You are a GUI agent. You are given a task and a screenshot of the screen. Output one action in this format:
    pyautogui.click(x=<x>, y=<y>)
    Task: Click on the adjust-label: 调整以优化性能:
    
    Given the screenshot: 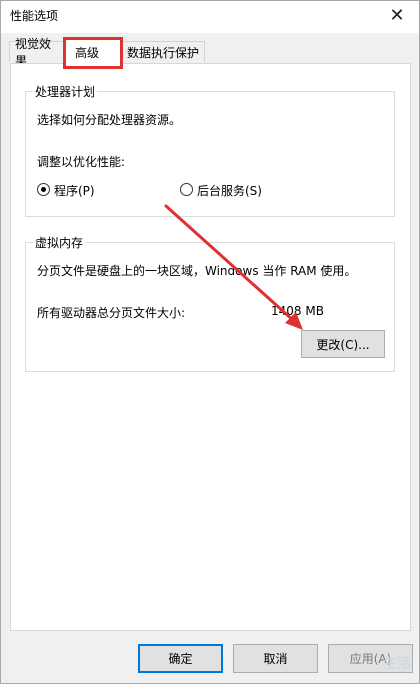 What is the action you would take?
    pyautogui.click(x=81, y=162)
    